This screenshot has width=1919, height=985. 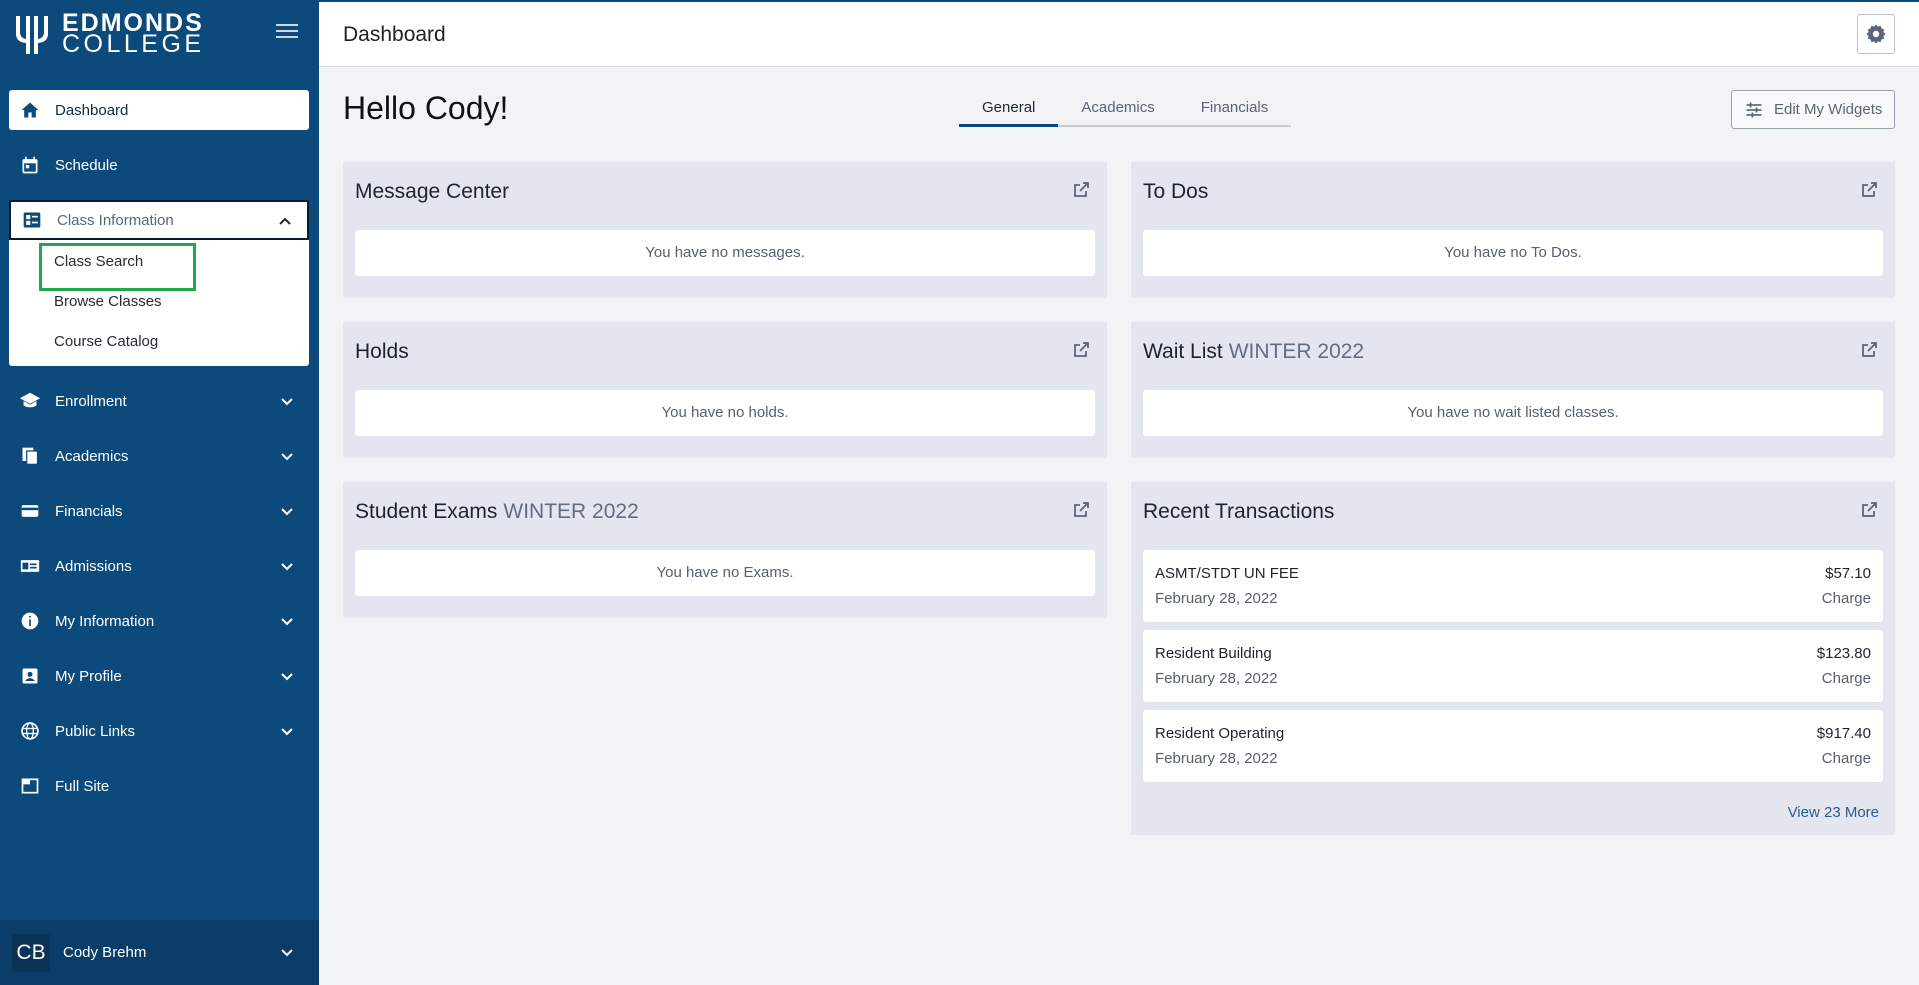 What do you see at coordinates (30, 786) in the screenshot?
I see `window-icon` at bounding box center [30, 786].